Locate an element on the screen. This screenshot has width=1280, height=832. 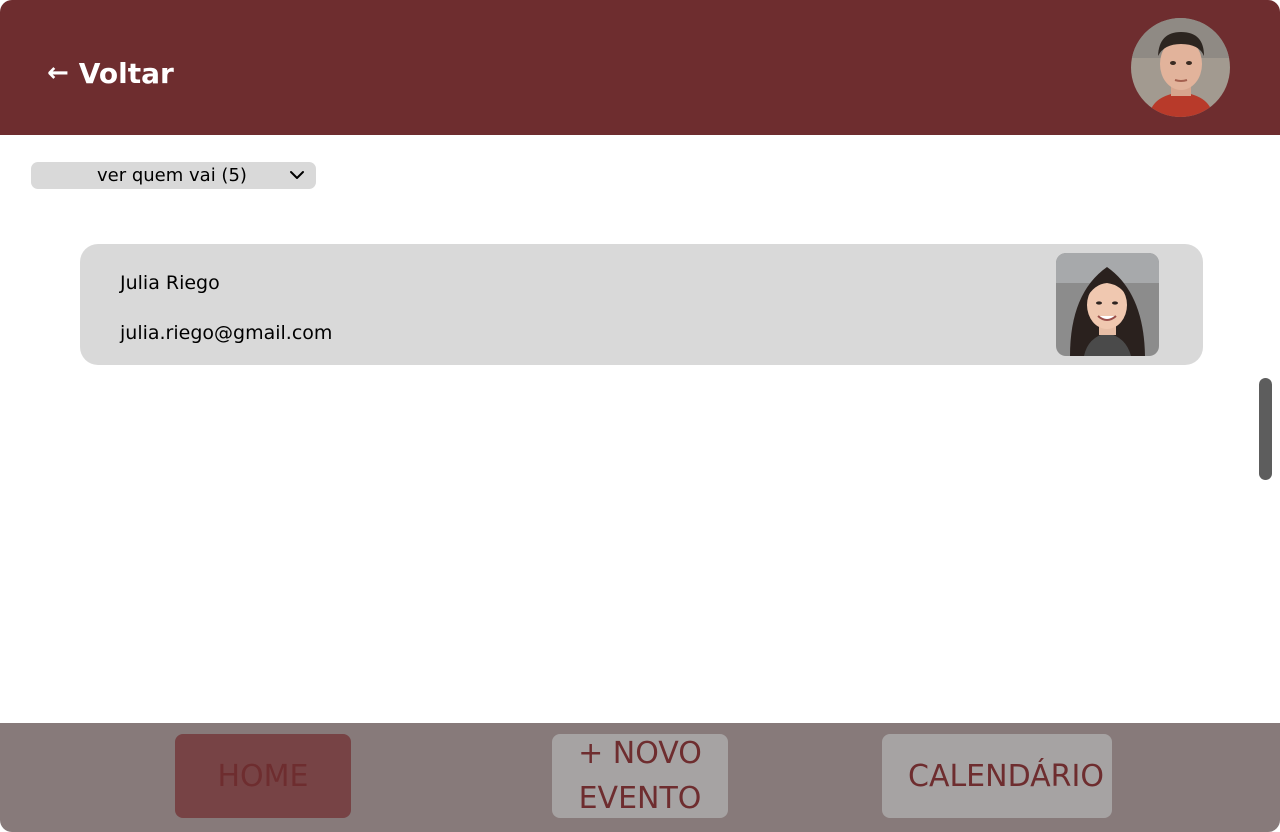
home-button-label: HOME is located at coordinates (263, 776).